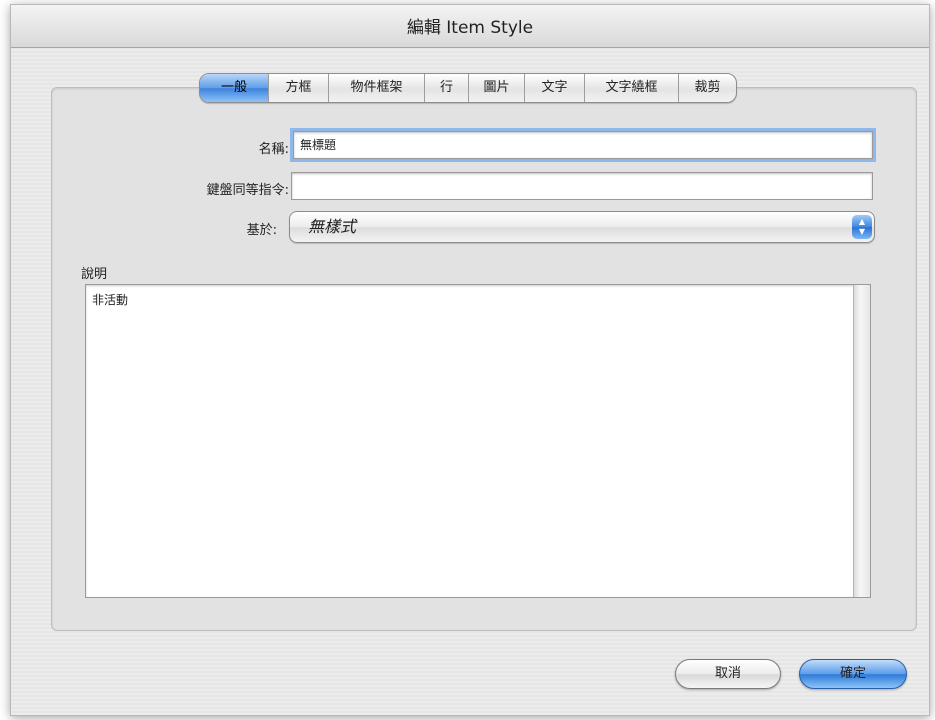 The image size is (935, 720). What do you see at coordinates (446, 88) in the screenshot?
I see `tab-line: 行` at bounding box center [446, 88].